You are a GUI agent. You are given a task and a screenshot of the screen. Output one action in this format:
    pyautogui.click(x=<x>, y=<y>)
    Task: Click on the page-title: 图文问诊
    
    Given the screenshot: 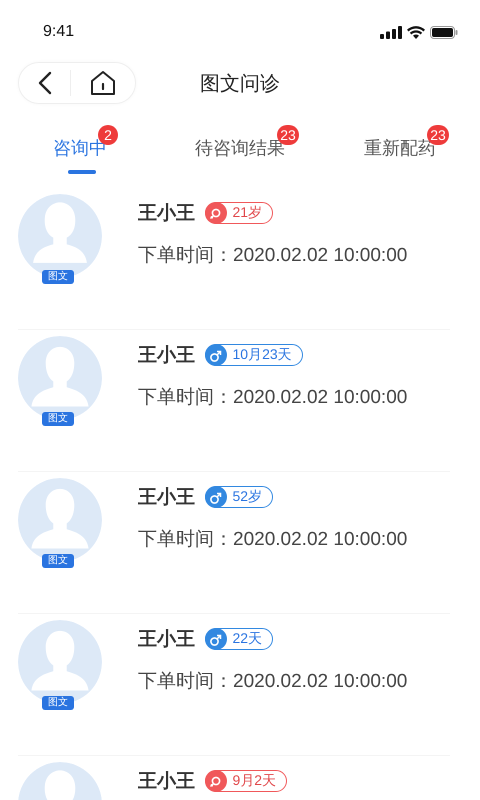 What is the action you would take?
    pyautogui.click(x=240, y=84)
    